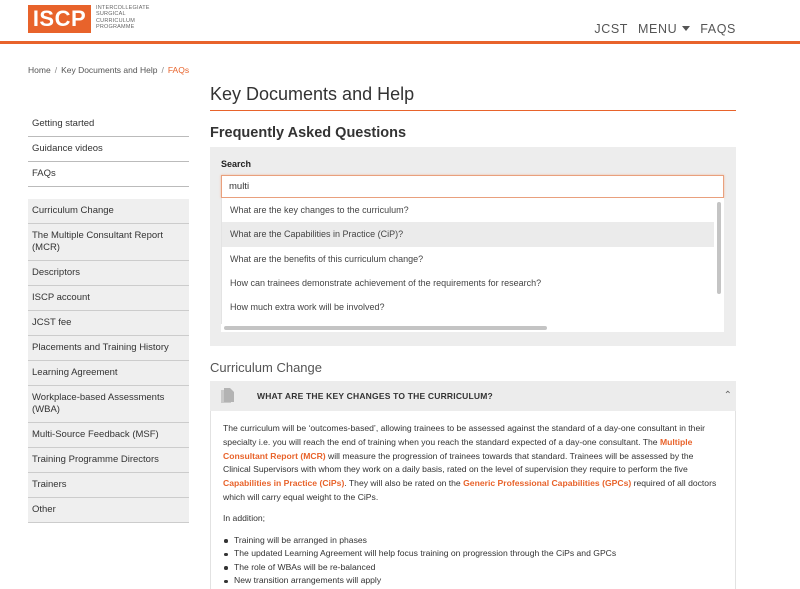 The image size is (800, 589). Describe the element at coordinates (178, 70) in the screenshot. I see `breadcrumb-faqs: FAQs` at that location.